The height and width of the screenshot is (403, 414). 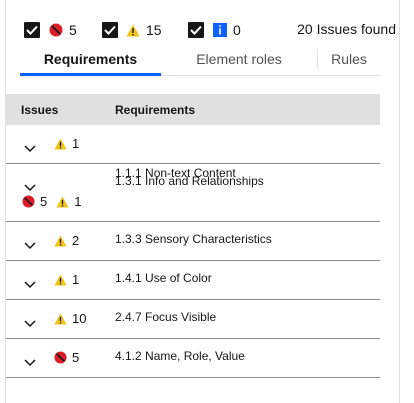 What do you see at coordinates (270, 75) in the screenshot?
I see `tab-baseline` at bounding box center [270, 75].